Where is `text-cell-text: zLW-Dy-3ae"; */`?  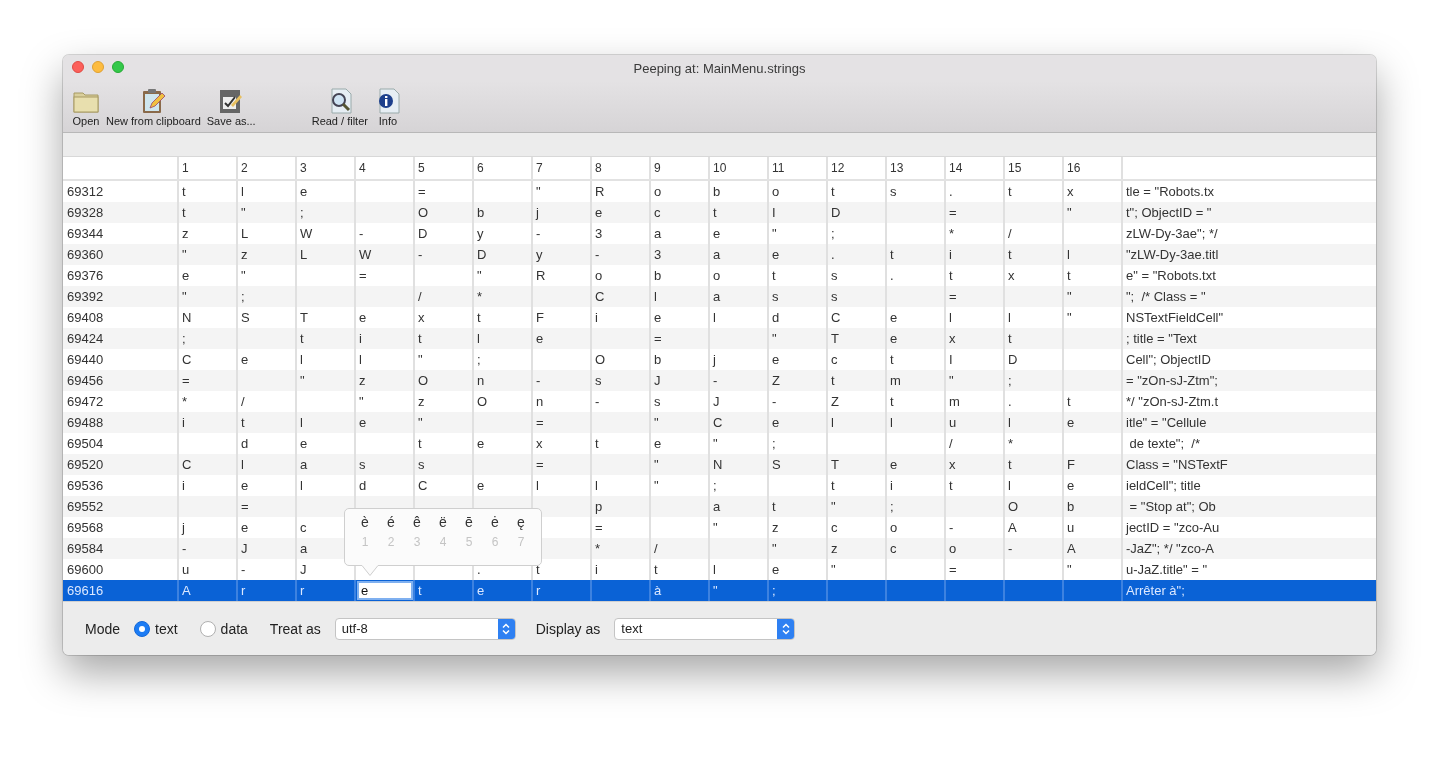 text-cell-text: zLW-Dy-3ae"; */ is located at coordinates (1172, 234).